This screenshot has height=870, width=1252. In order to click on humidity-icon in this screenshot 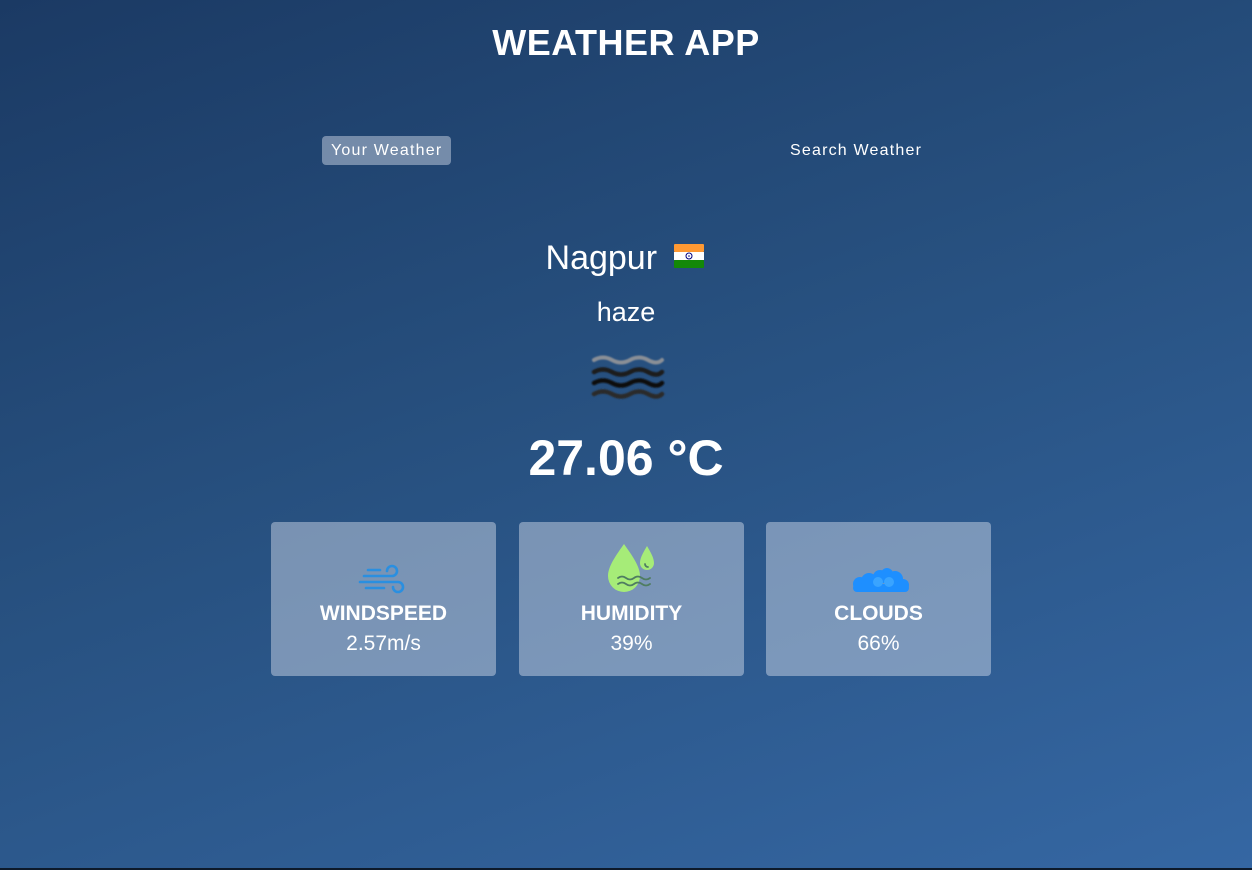, I will do `click(630, 568)`.